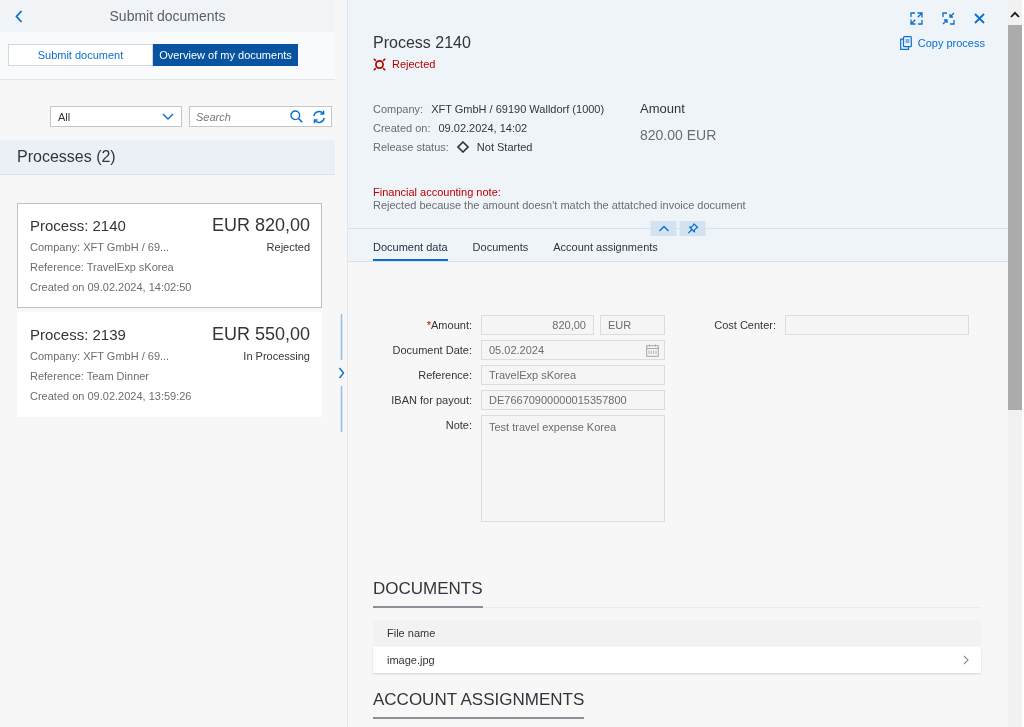  What do you see at coordinates (102, 267) in the screenshot?
I see `reference-text: Reference: TravelExp sKorea` at bounding box center [102, 267].